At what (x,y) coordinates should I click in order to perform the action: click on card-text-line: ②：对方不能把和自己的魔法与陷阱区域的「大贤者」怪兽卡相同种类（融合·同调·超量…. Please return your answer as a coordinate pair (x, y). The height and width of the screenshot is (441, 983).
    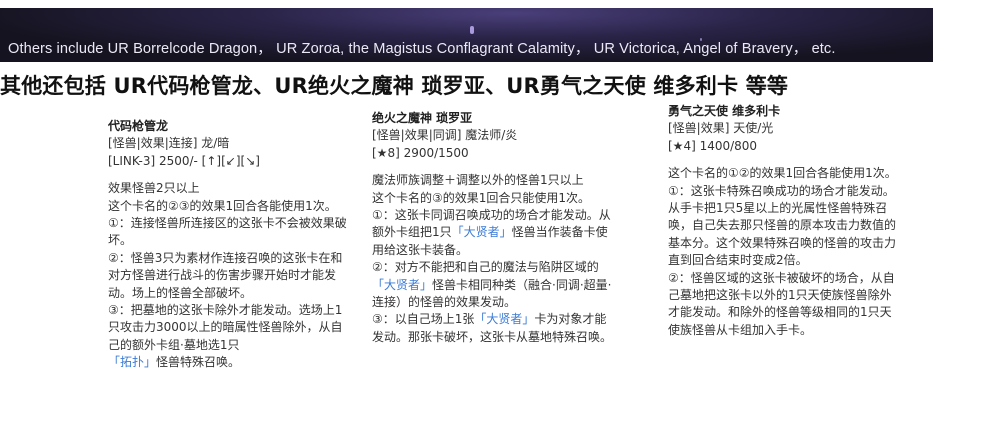
    Looking at the image, I should click on (492, 285).